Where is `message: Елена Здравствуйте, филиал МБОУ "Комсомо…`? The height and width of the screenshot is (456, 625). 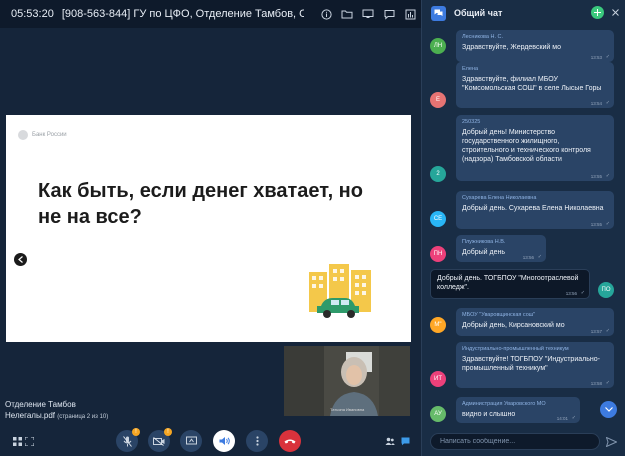 message: Елена Здравствуйте, филиал МБОУ "Комсомо… is located at coordinates (535, 85).